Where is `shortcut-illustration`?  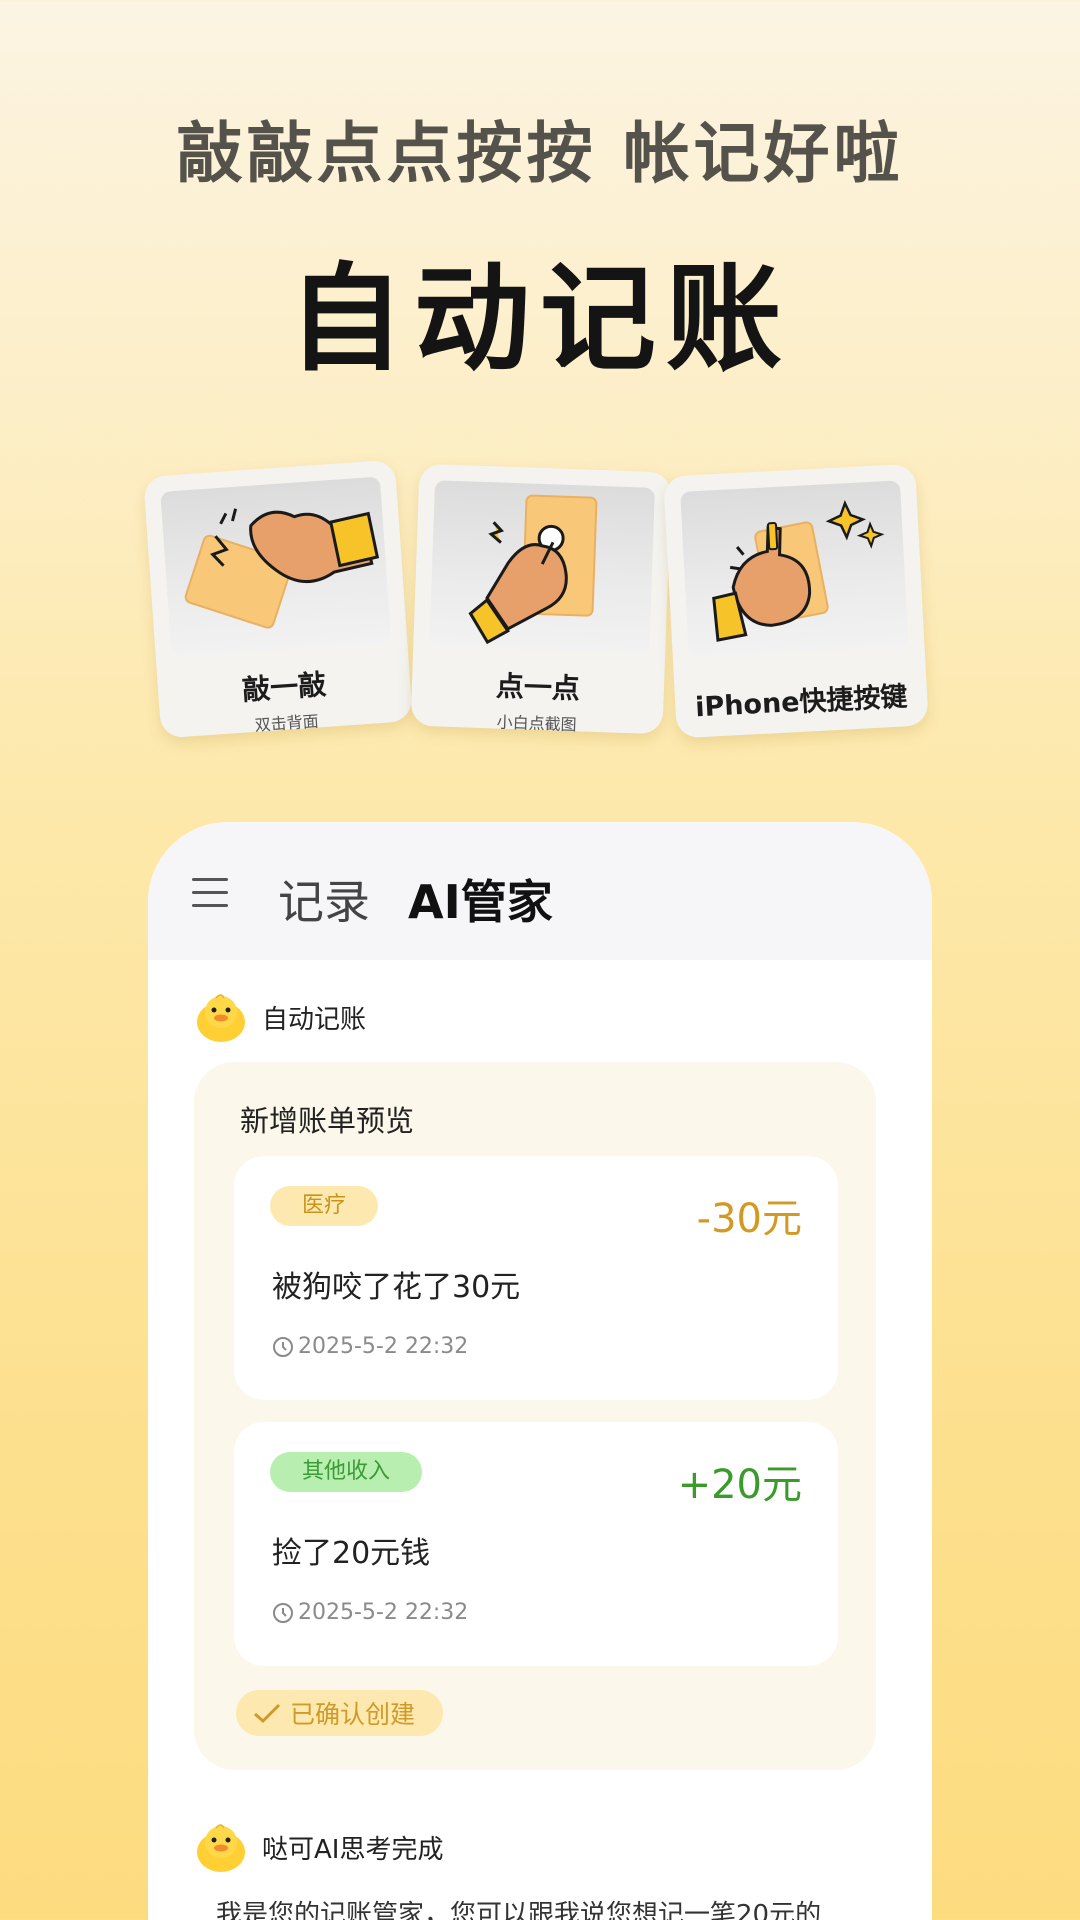 shortcut-illustration is located at coordinates (794, 569).